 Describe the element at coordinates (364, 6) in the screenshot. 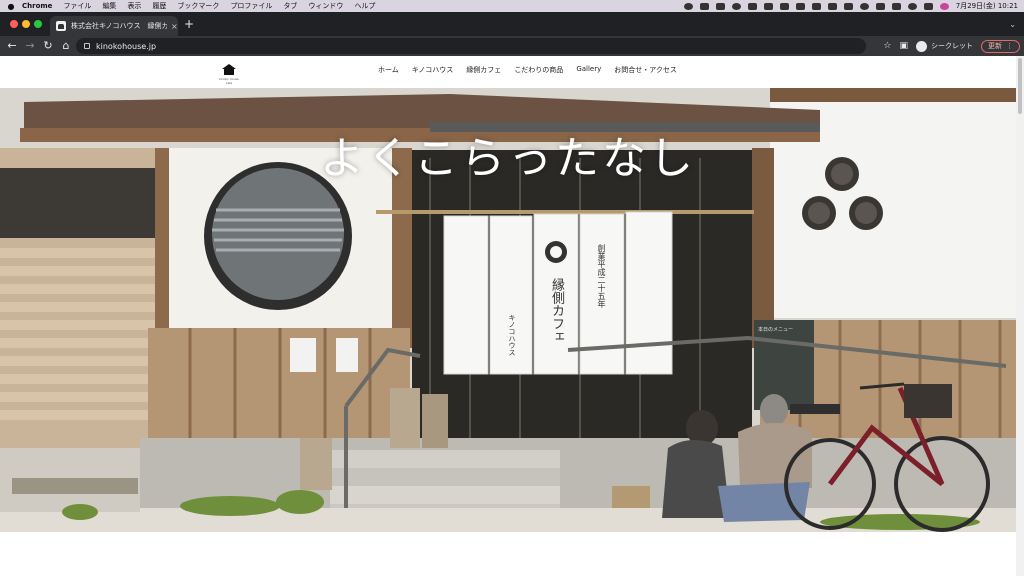

I see `menu-help: ヘルプ` at that location.